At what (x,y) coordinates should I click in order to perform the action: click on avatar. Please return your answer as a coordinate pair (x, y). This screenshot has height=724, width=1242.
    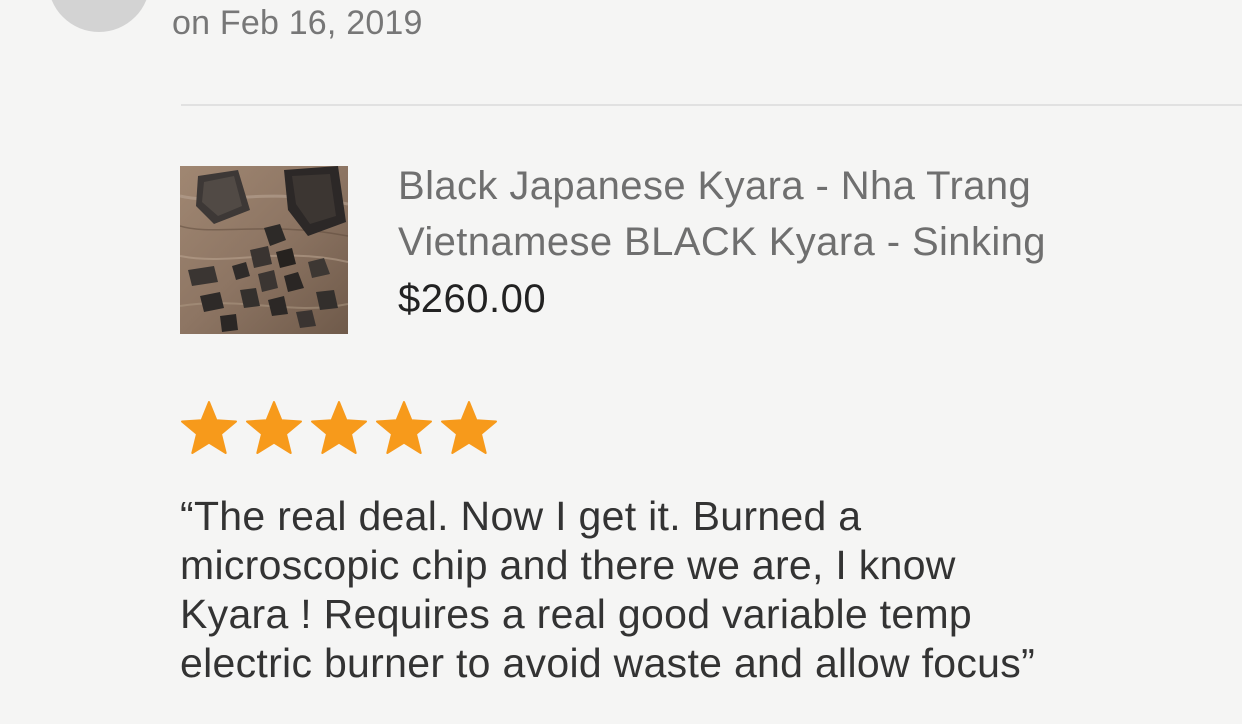
    Looking at the image, I should click on (99, 16).